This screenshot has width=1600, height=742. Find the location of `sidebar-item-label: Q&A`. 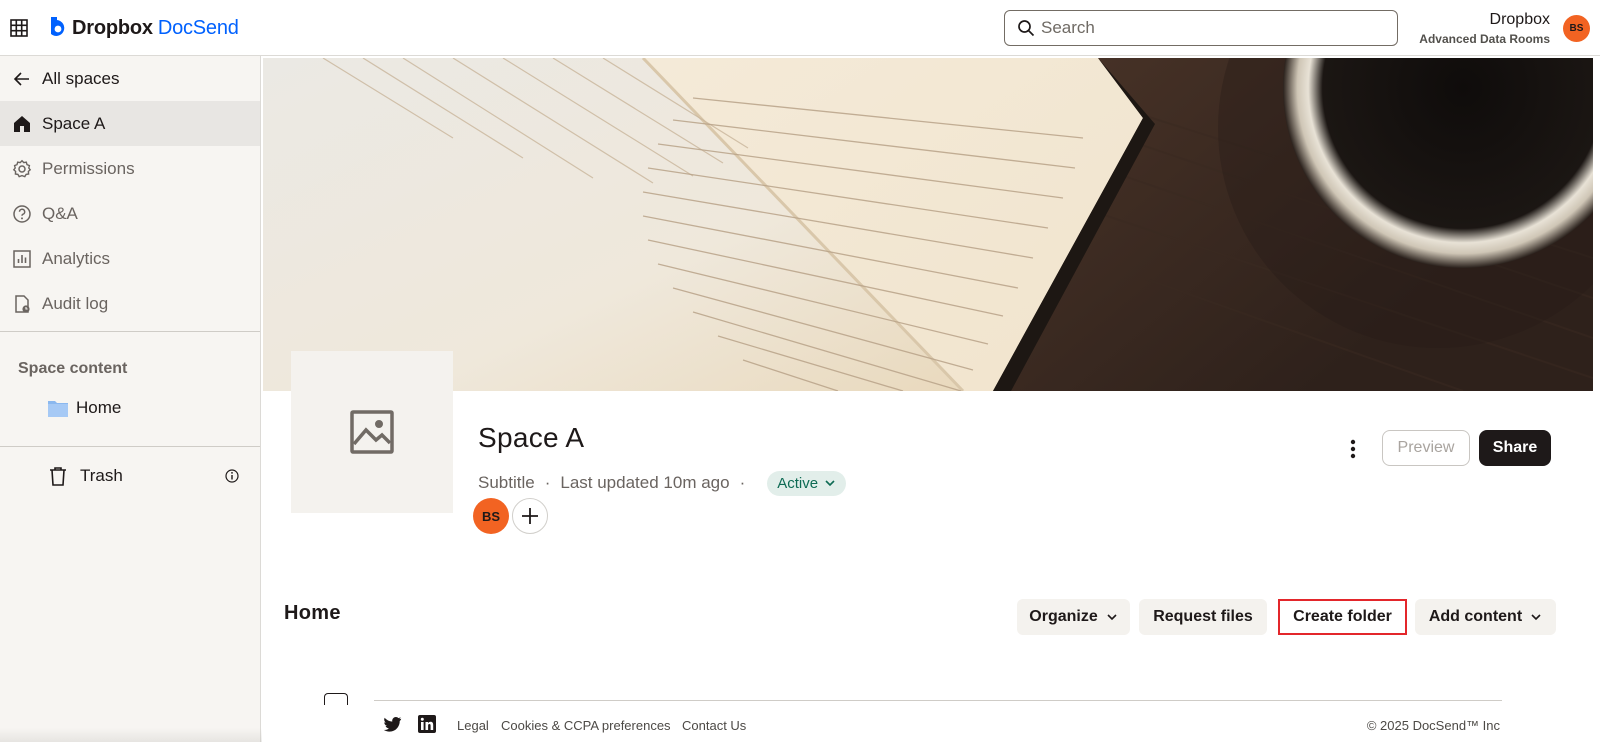

sidebar-item-label: Q&A is located at coordinates (60, 213).